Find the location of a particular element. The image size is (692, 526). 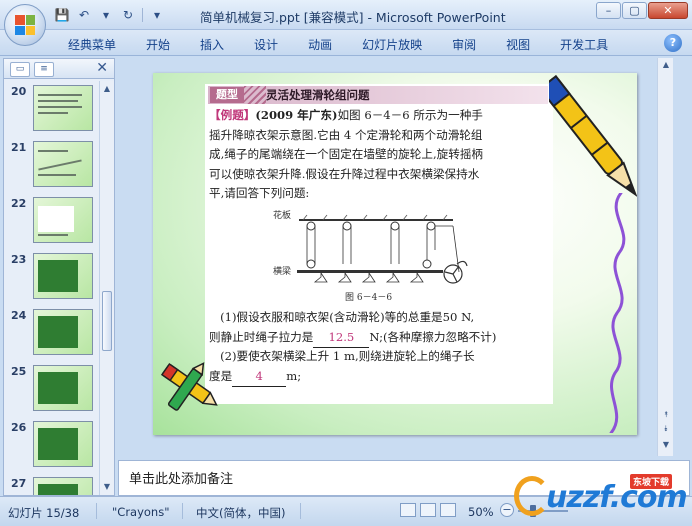

slide-thumbnail: 21 is located at coordinates (52, 165).